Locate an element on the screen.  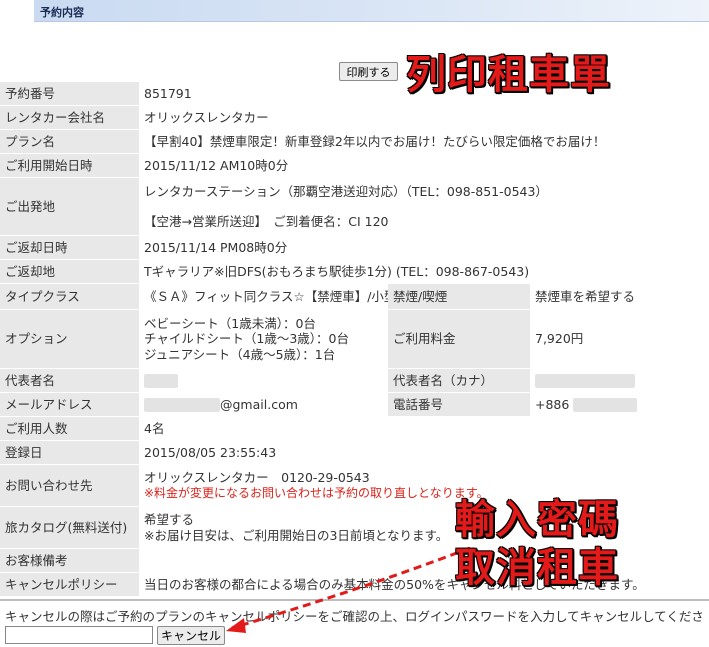
phone-prefix: +886 is located at coordinates (552, 404).